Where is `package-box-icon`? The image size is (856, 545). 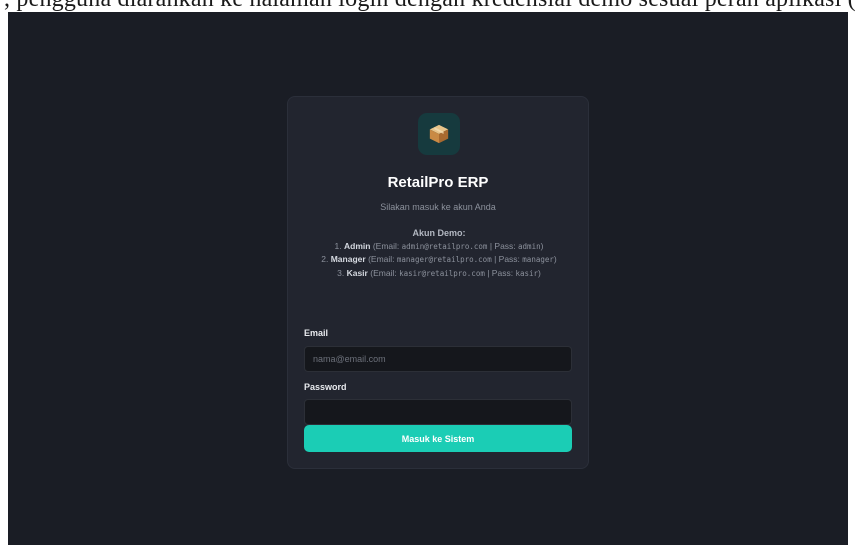 package-box-icon is located at coordinates (439, 134).